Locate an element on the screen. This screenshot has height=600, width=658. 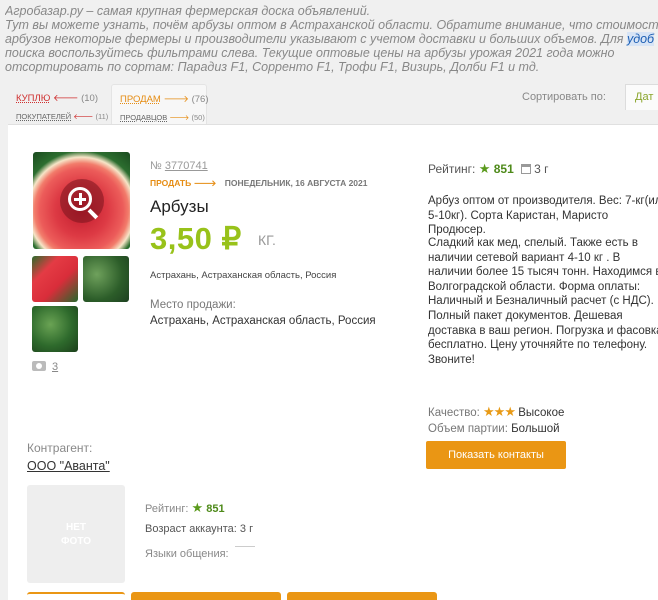
listing-date: ПОНЕДЕЛЬНИК, 16 АВГУСТА 2021 is located at coordinates (296, 183).